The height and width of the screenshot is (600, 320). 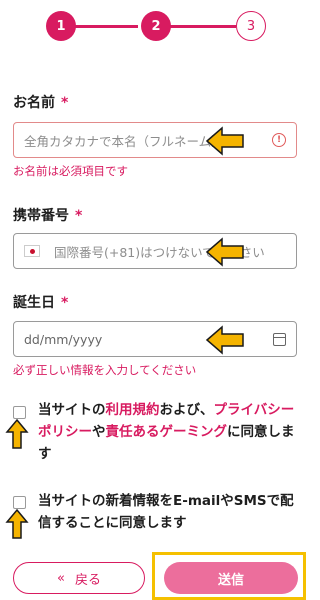 What do you see at coordinates (70, 171) in the screenshot?
I see `name-error: お名前は必須項目です` at bounding box center [70, 171].